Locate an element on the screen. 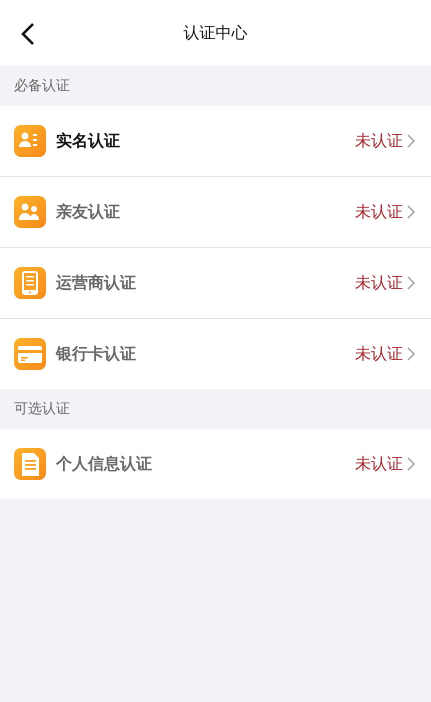 The height and width of the screenshot is (702, 431). verification-row: 实名认证 未认证 is located at coordinates (215, 141).